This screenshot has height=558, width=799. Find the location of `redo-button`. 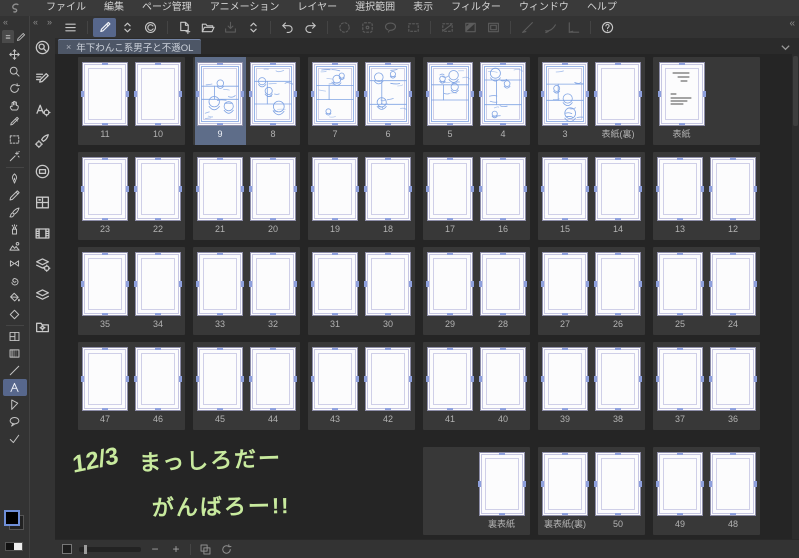

redo-button is located at coordinates (310, 27).